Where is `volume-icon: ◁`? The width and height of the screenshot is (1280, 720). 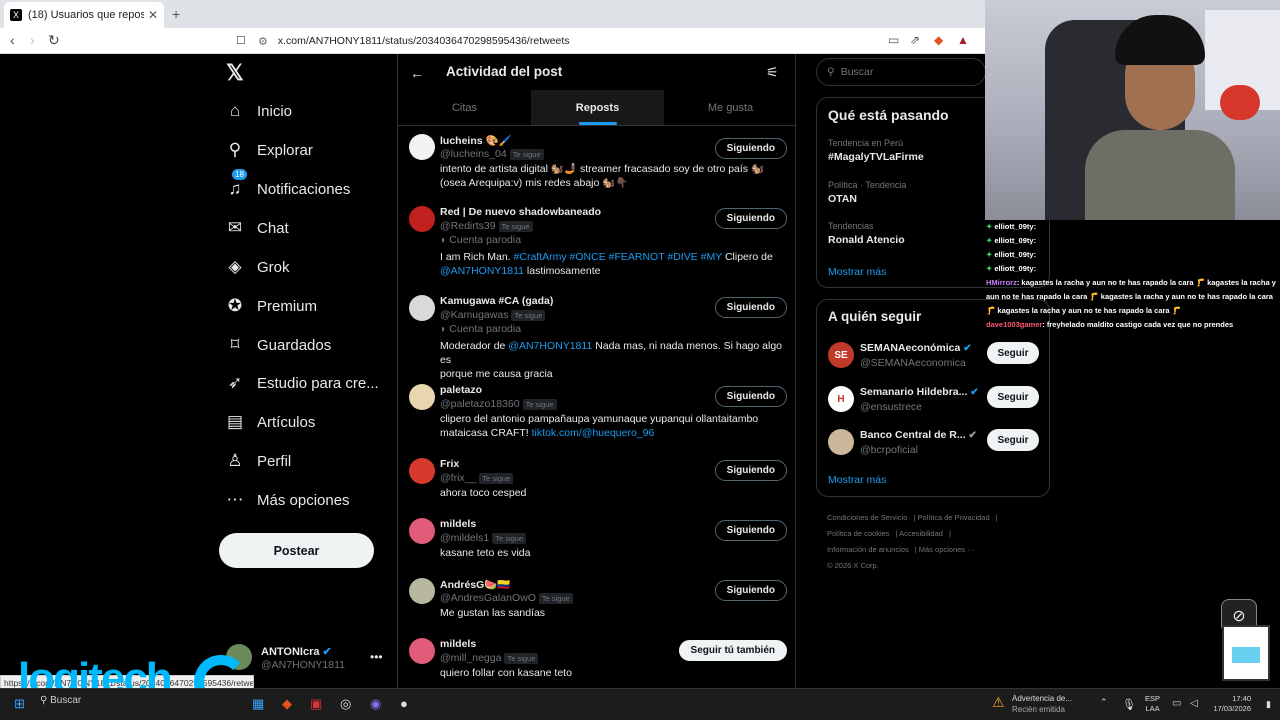
volume-icon: ◁ is located at coordinates (1194, 703).